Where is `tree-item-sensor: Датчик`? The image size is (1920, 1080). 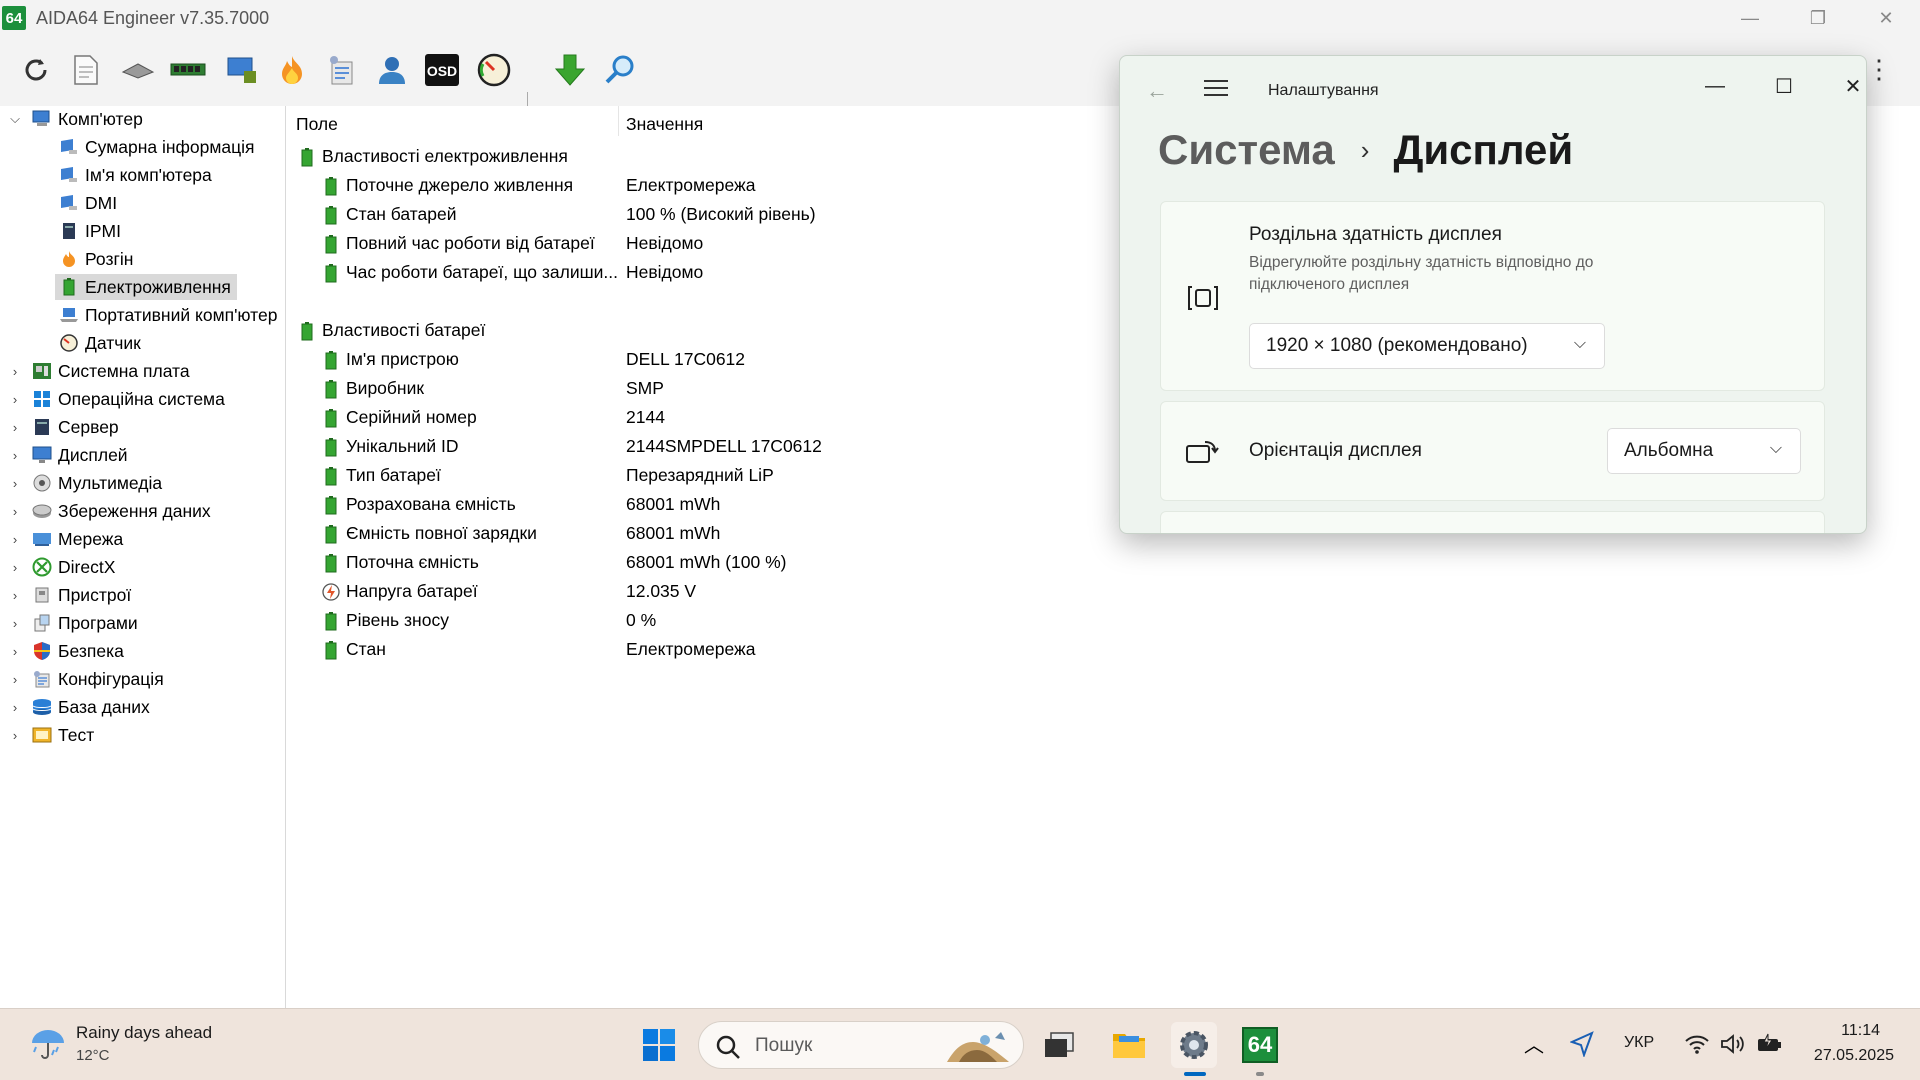 tree-item-sensor: Датчик is located at coordinates (100, 343).